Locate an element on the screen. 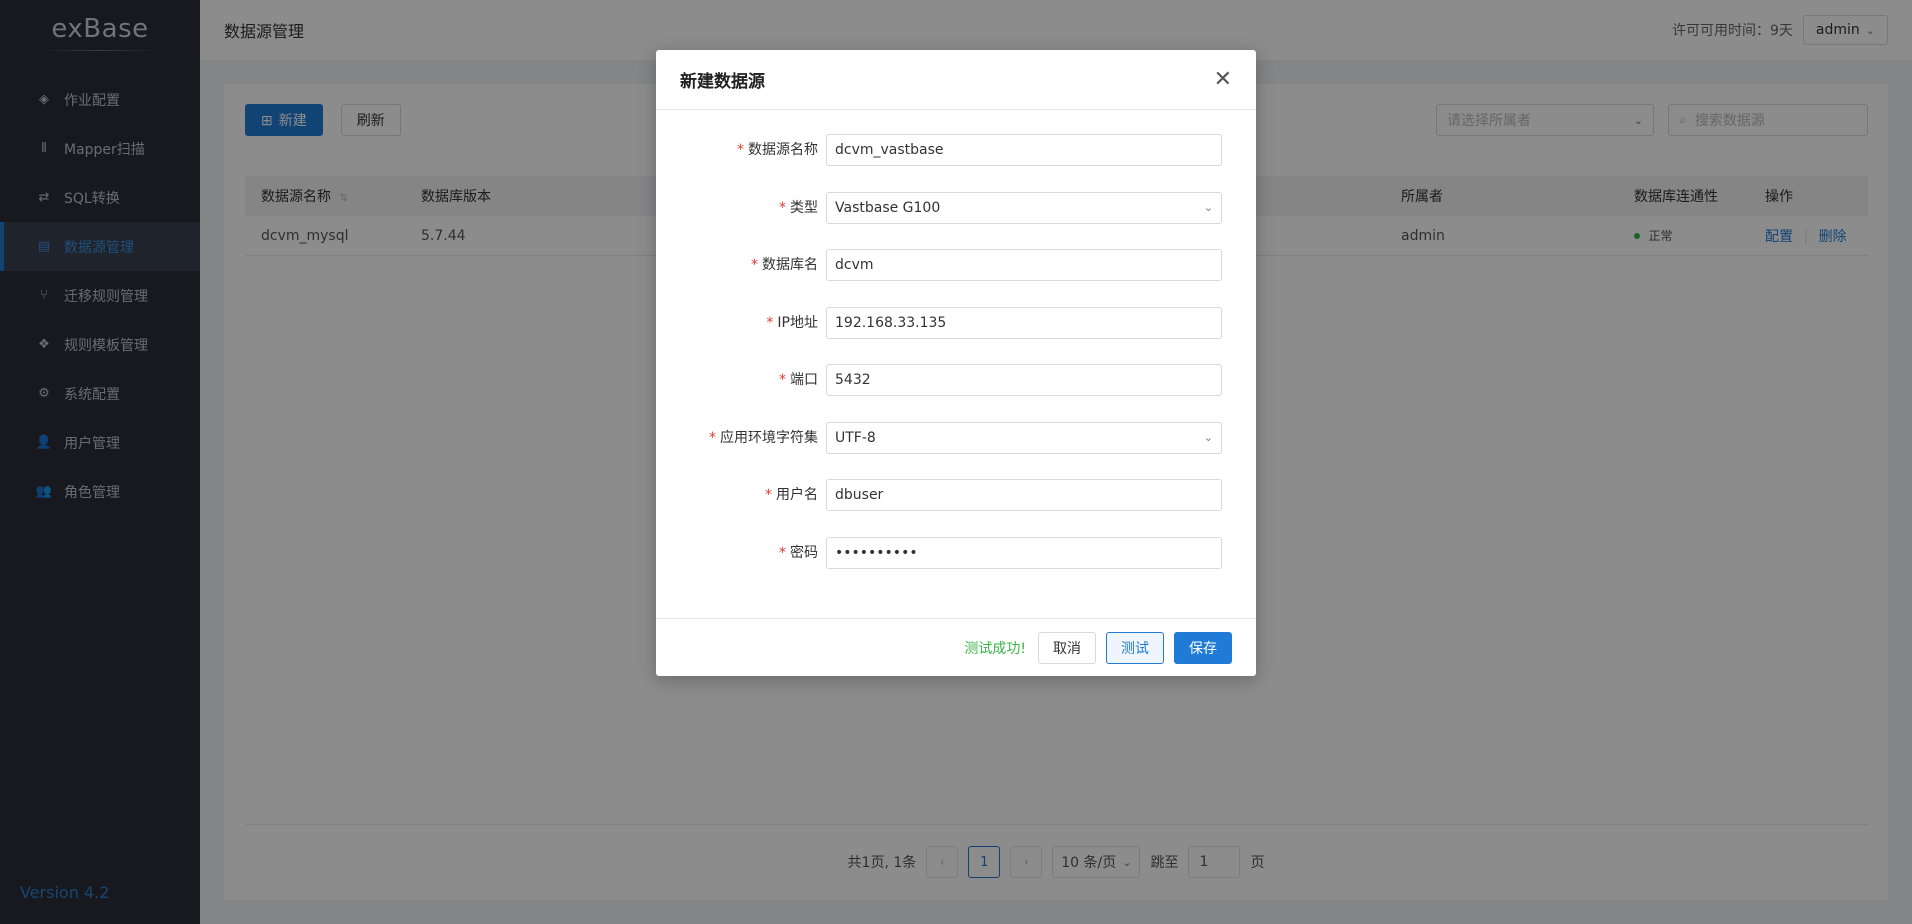 The width and height of the screenshot is (1912, 924). form-row-type: * 类型 Vastbase G100 ⌄ is located at coordinates (956, 220).